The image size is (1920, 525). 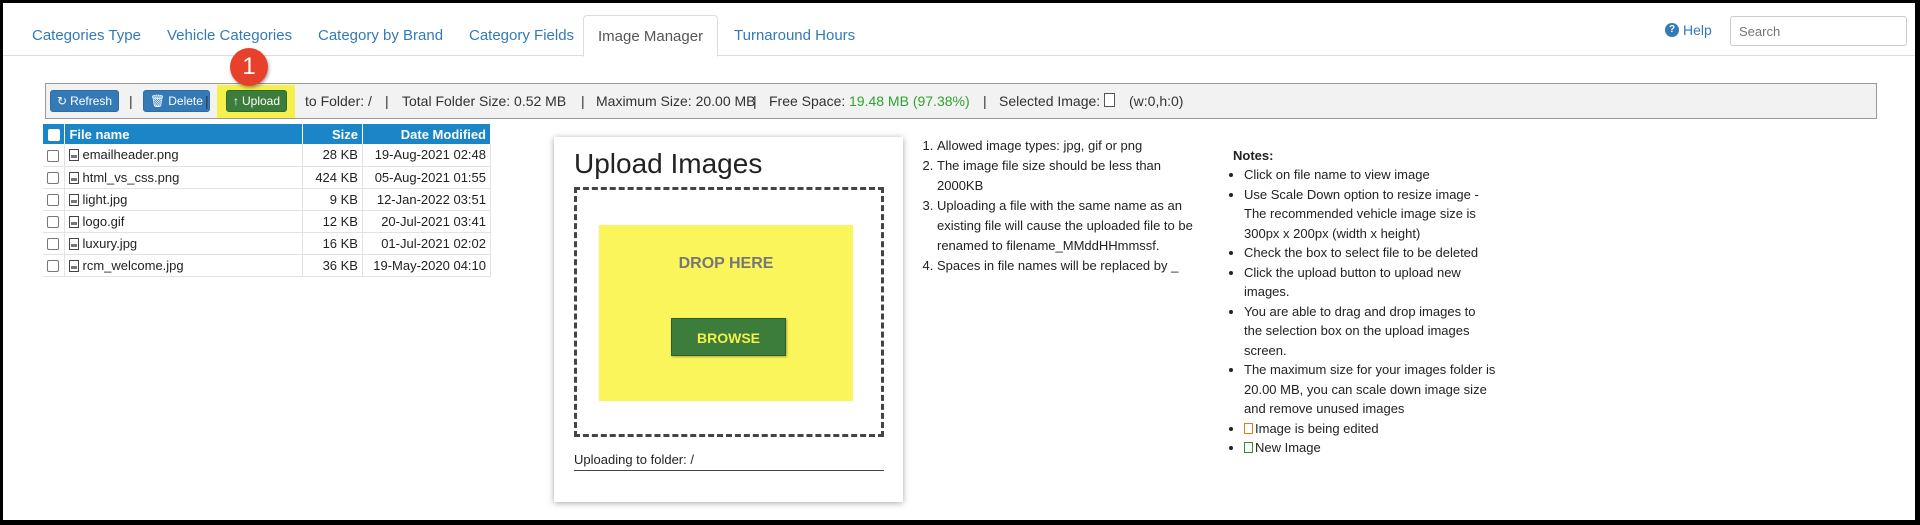 I want to click on refresh-label: Refresh, so click(x=91, y=101).